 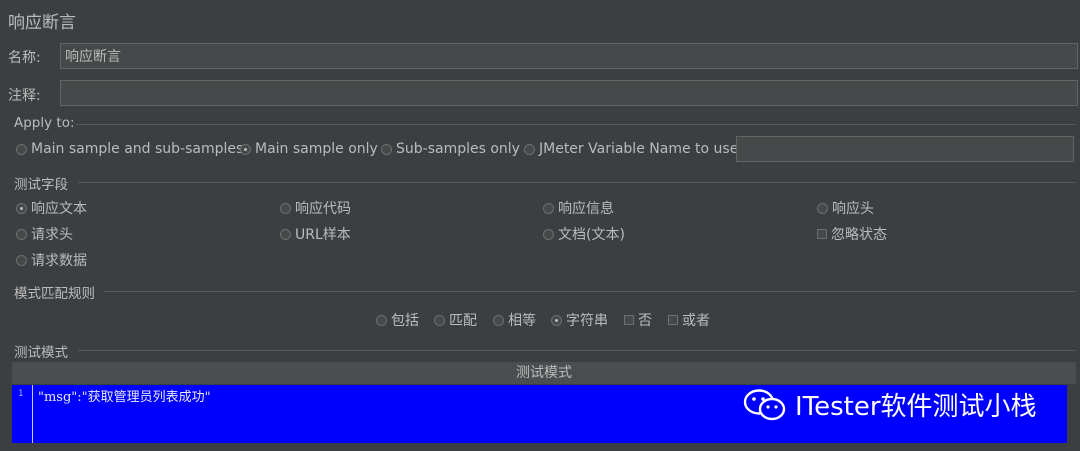 I want to click on rule-contains: 包括, so click(x=397, y=320).